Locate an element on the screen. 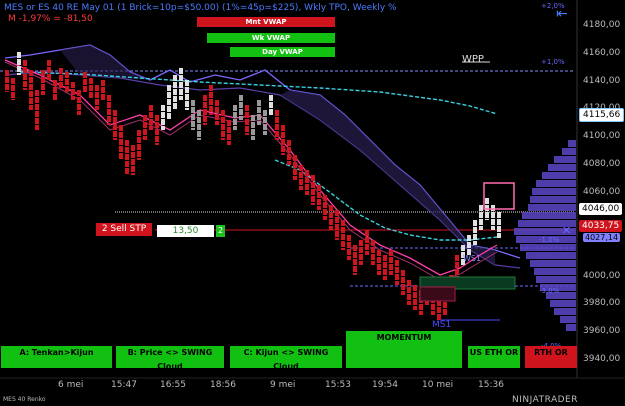 The height and width of the screenshot is (406, 625). y-tick: 4000,00 is located at coordinates (602, 276).